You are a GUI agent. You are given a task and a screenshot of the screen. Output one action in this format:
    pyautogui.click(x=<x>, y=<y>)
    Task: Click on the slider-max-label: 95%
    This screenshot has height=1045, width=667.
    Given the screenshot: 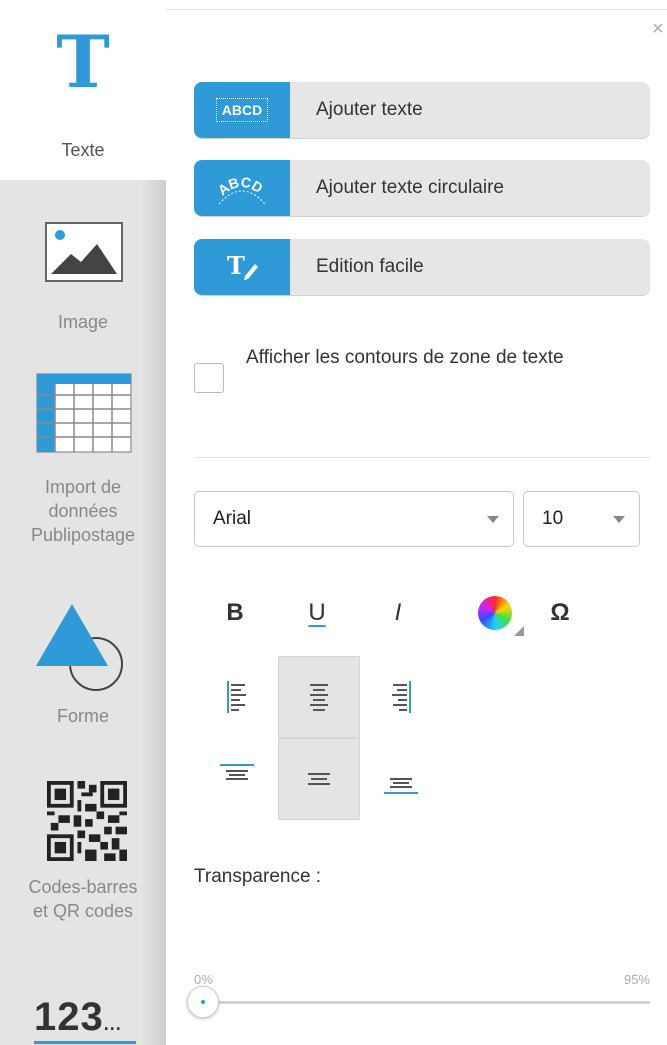 What is the action you would take?
    pyautogui.click(x=636, y=979)
    